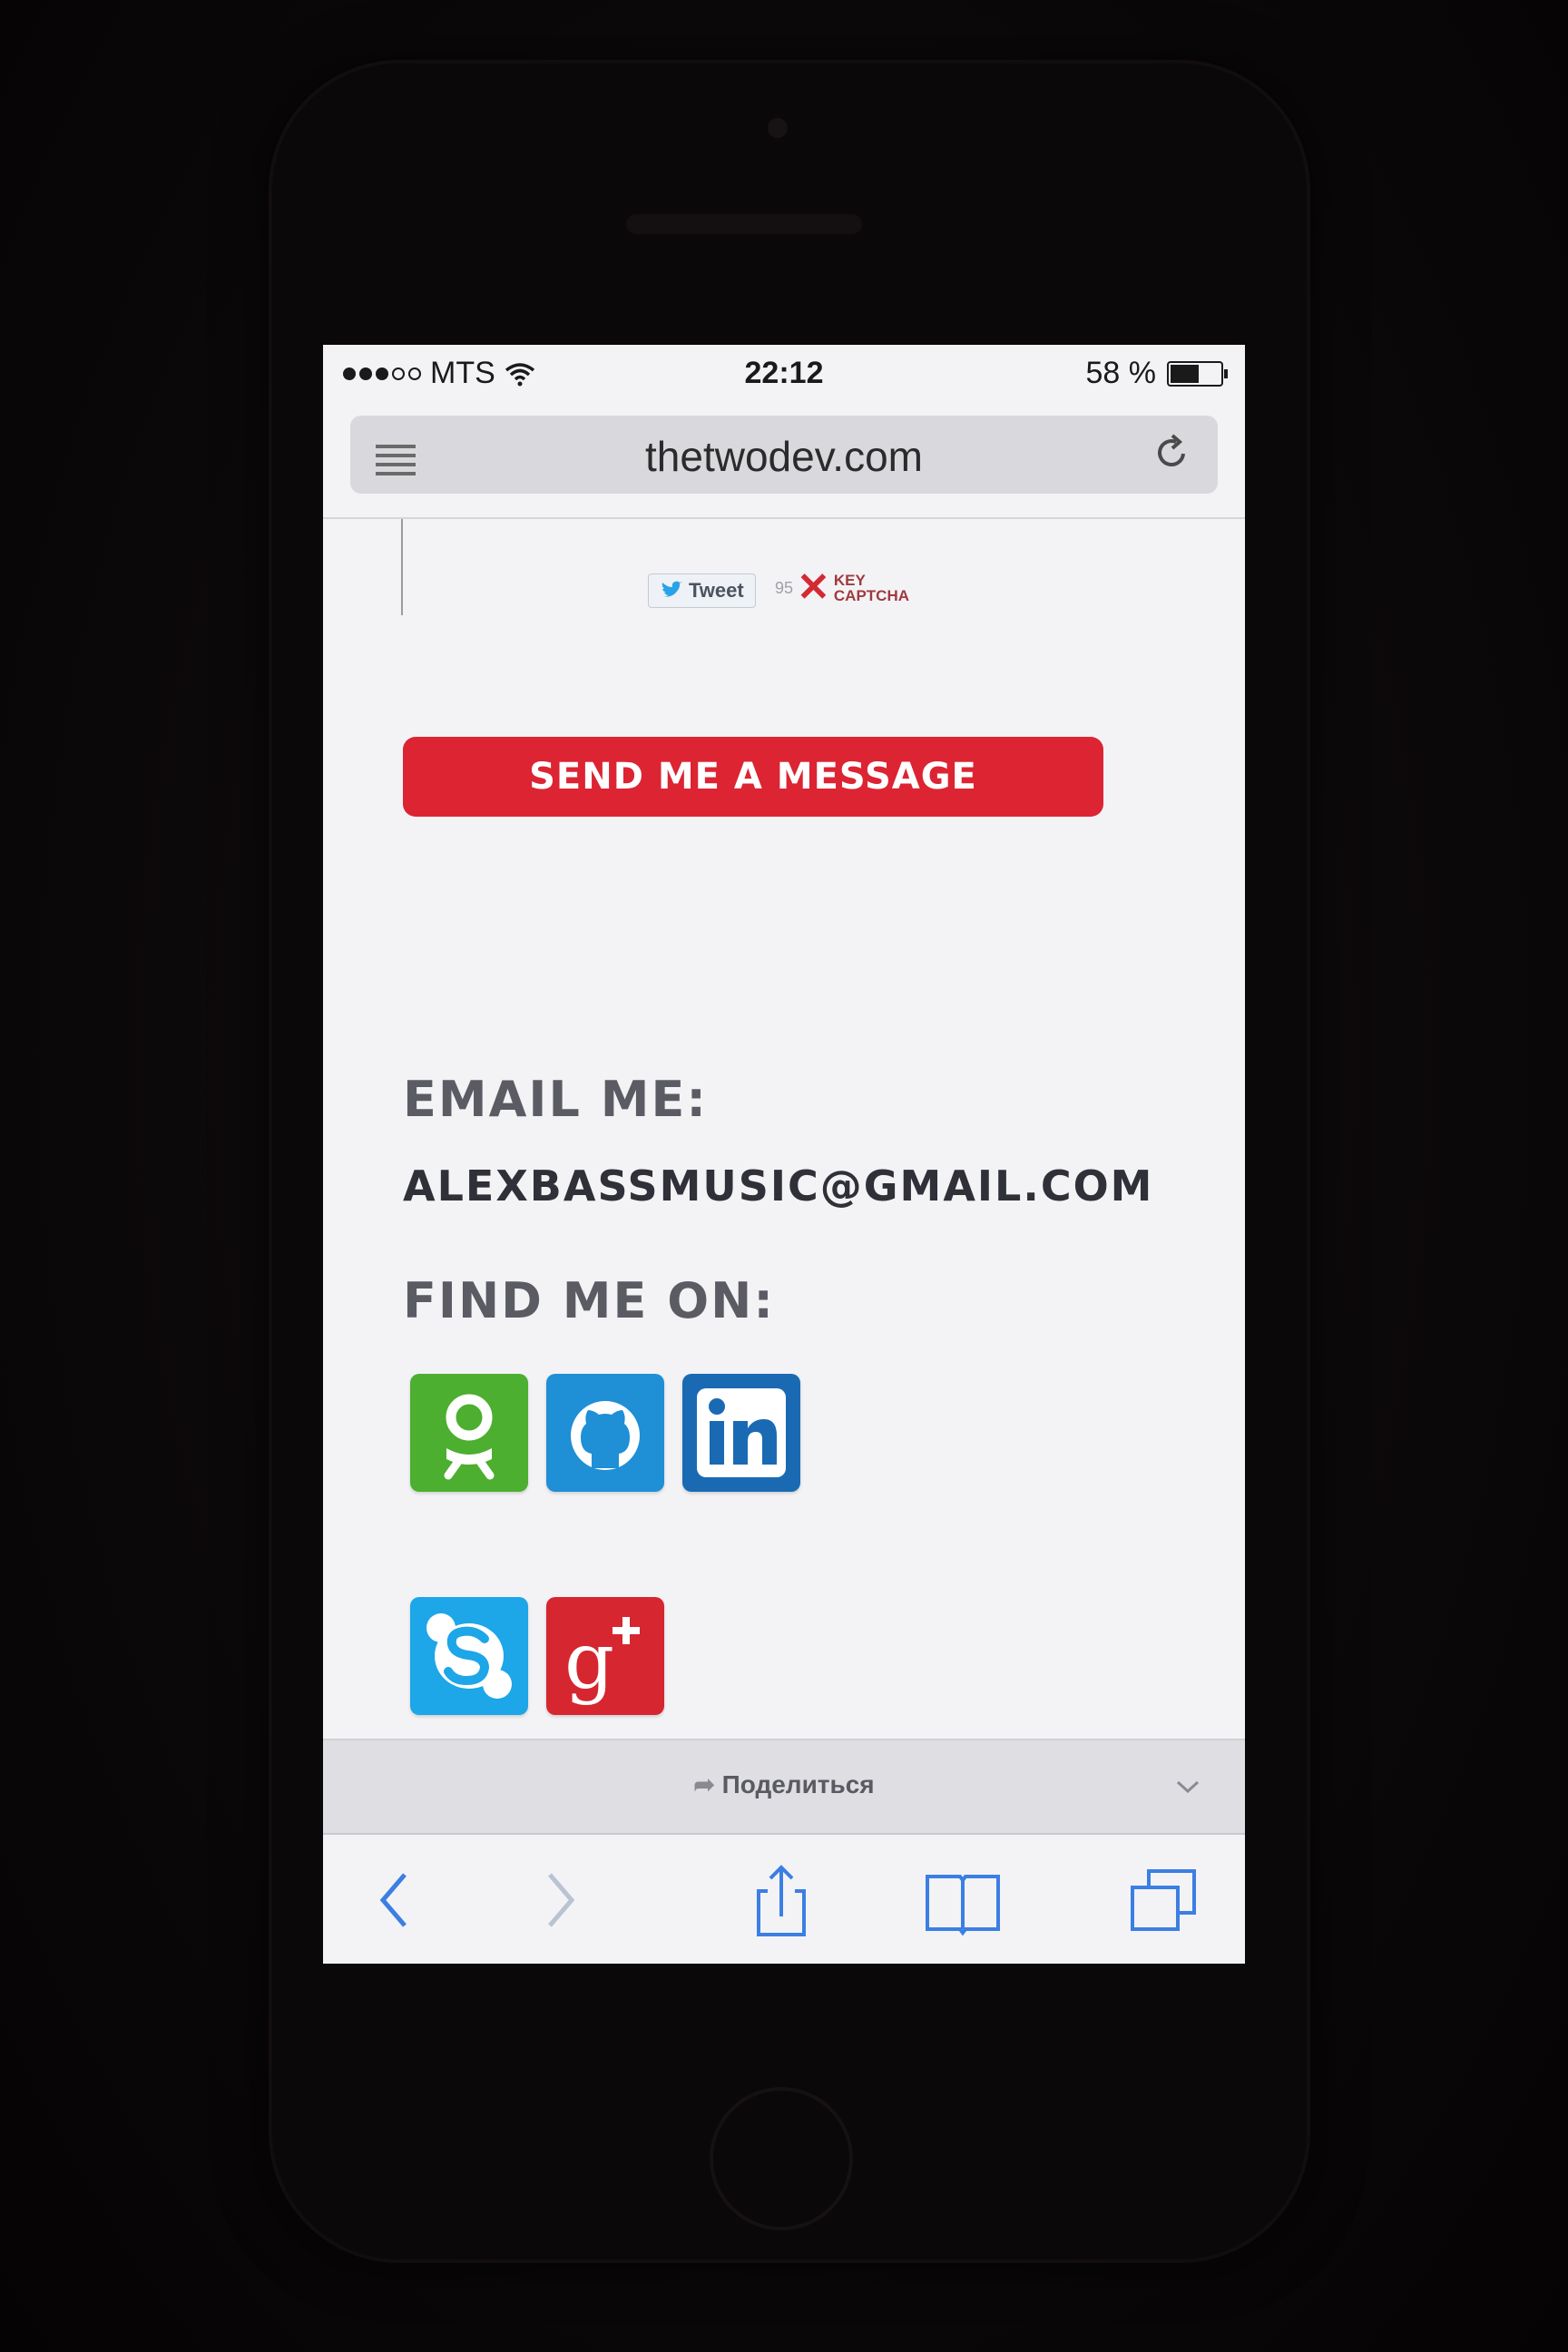 This screenshot has height=2352, width=1568. Describe the element at coordinates (798, 1784) in the screenshot. I see `share-label: Поделиться` at that location.